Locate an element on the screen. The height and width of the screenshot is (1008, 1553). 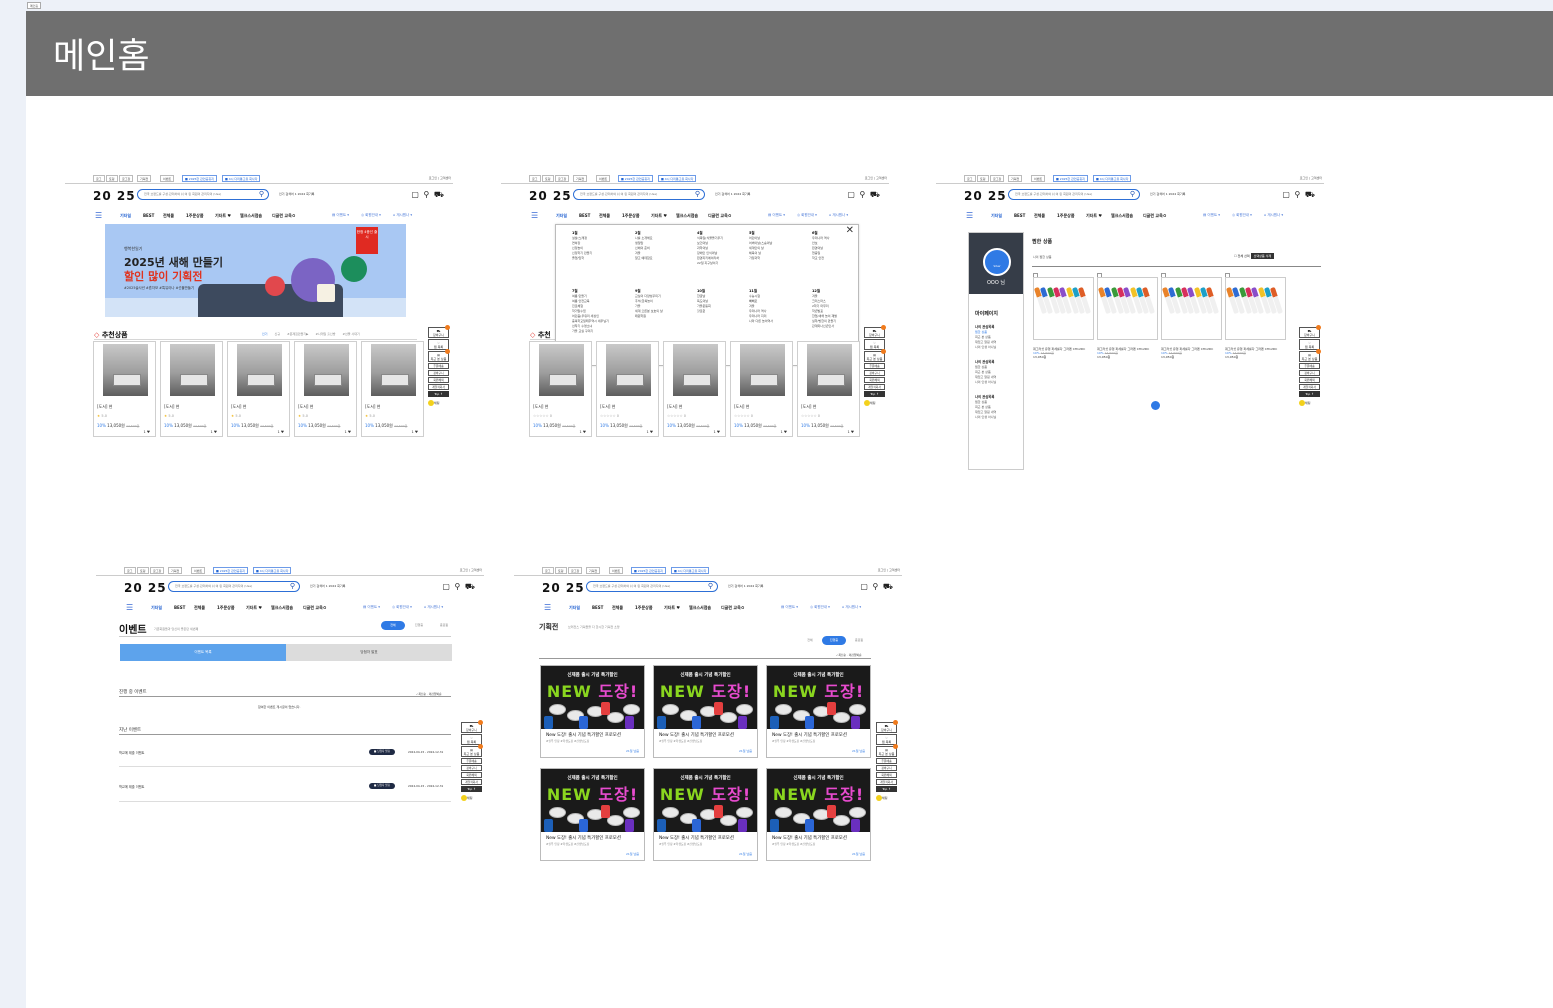
section-tab: 신규 is located at coordinates (278, 334).